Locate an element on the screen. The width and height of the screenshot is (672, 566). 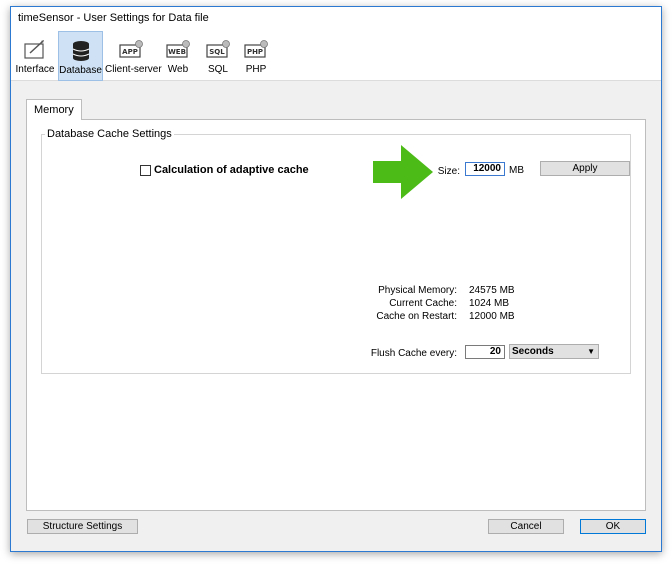
toolbar-interface: Interface is located at coordinates (35, 56).